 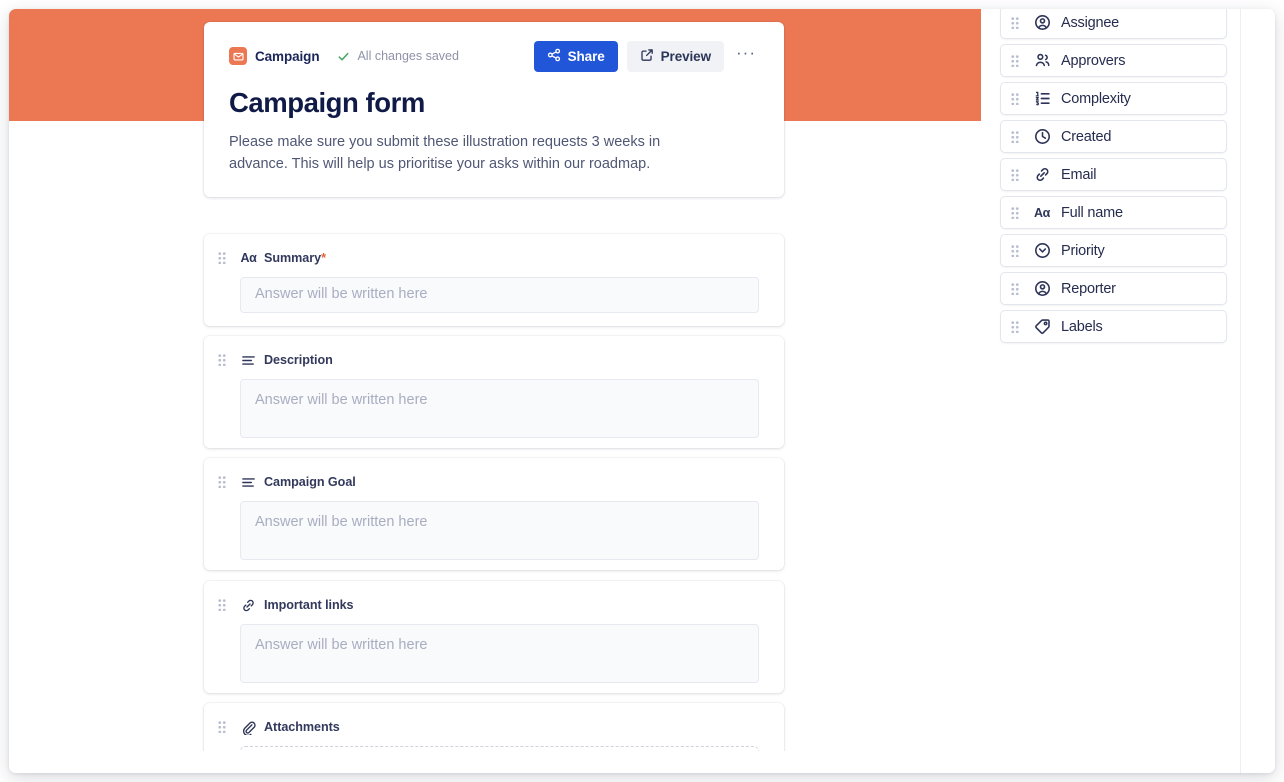 What do you see at coordinates (302, 727) in the screenshot?
I see `field-label: Attachments` at bounding box center [302, 727].